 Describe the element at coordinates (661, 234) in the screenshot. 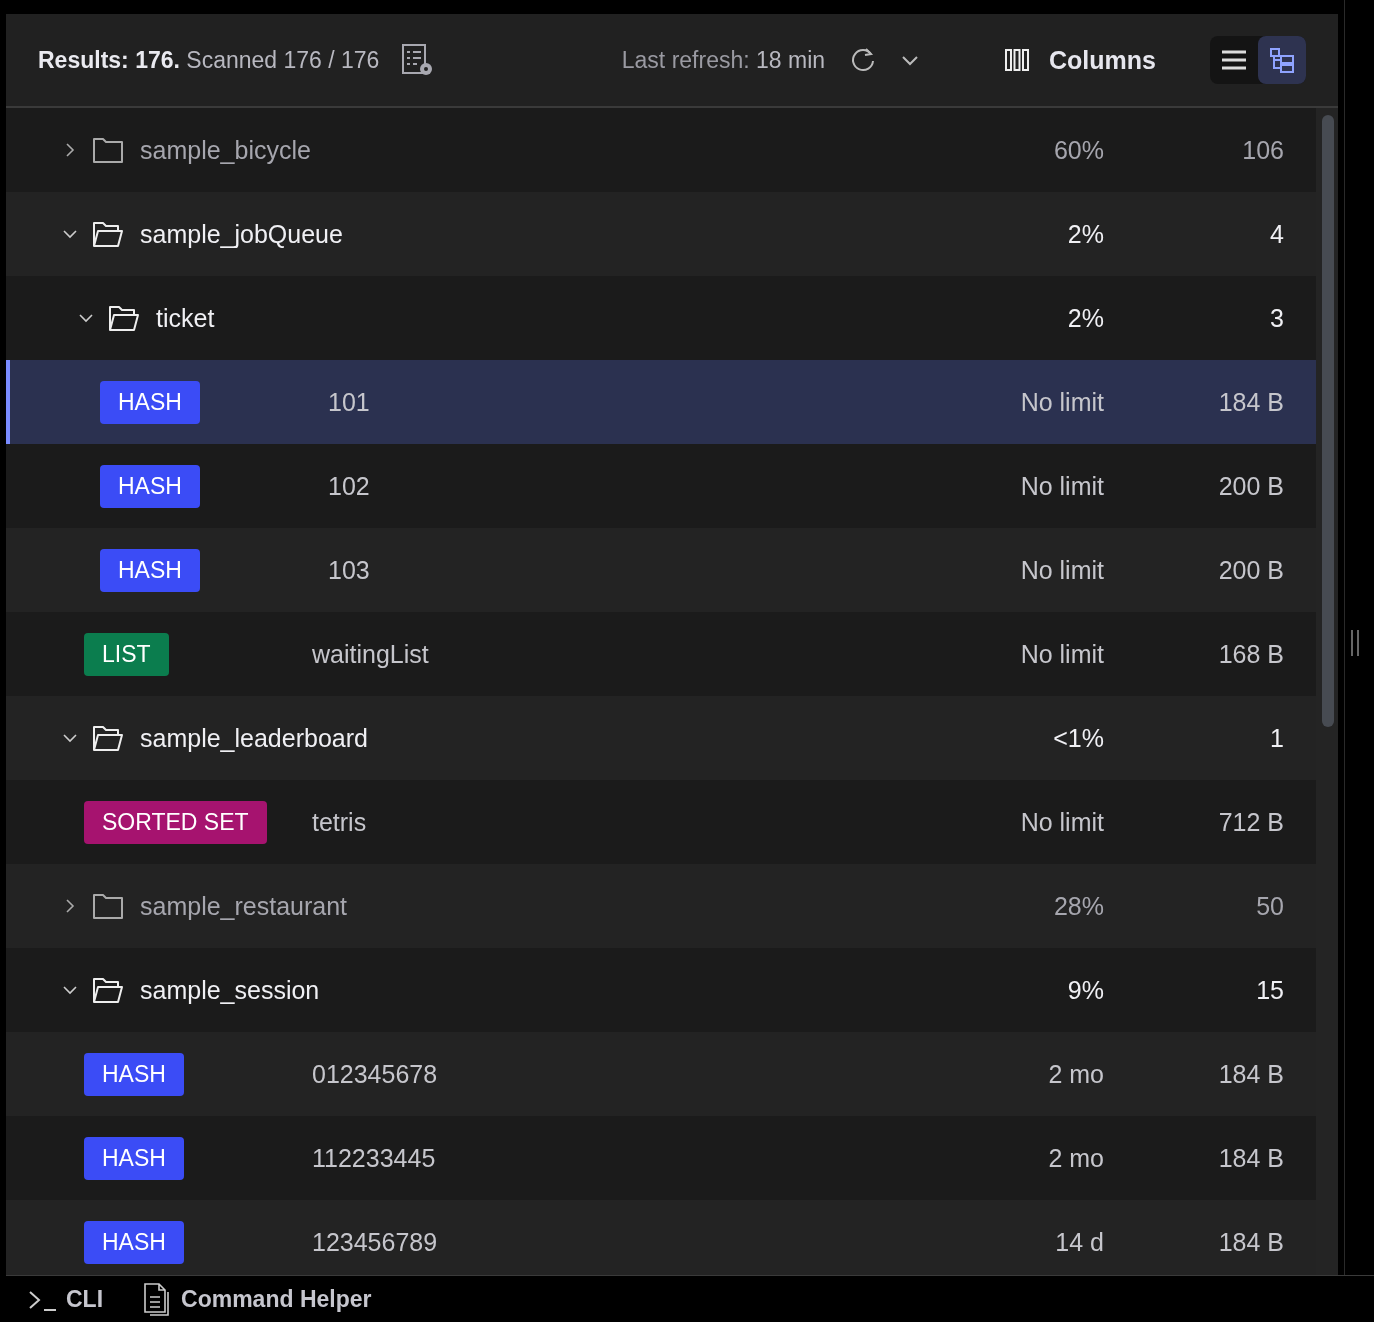

I see `folder-row: sample_jobQueue 2% 4` at that location.